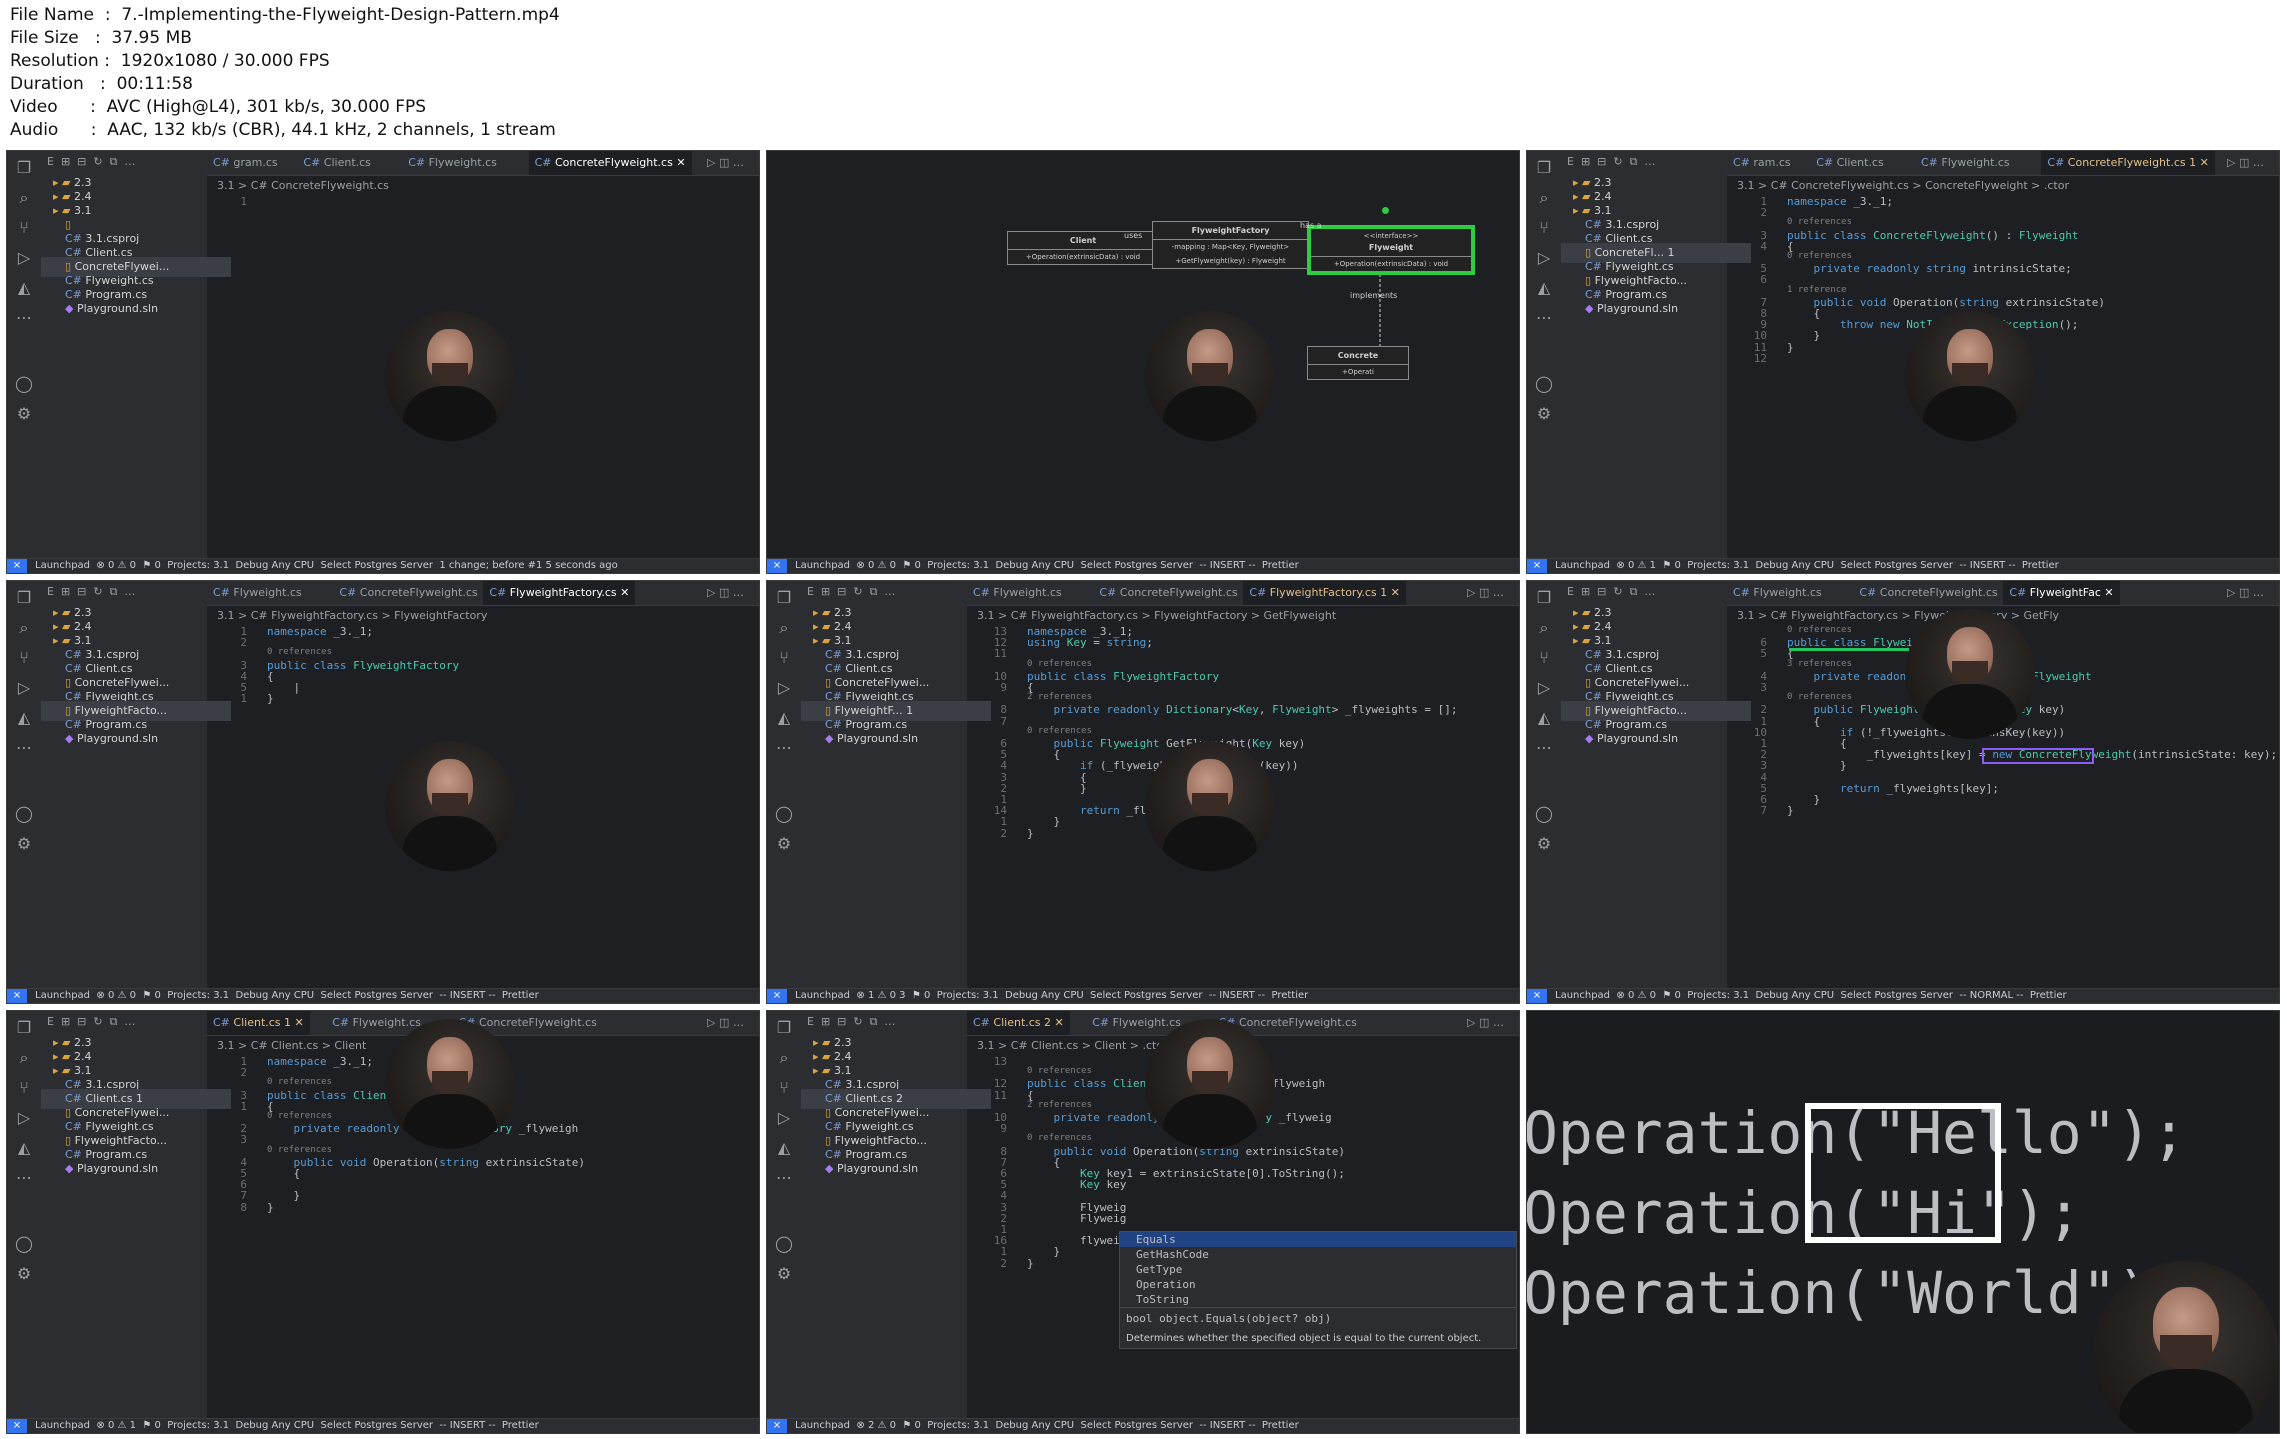 The width and height of the screenshot is (2287, 1439). What do you see at coordinates (1318, 1239) in the screenshot?
I see `autocomplete-item: Equals` at bounding box center [1318, 1239].